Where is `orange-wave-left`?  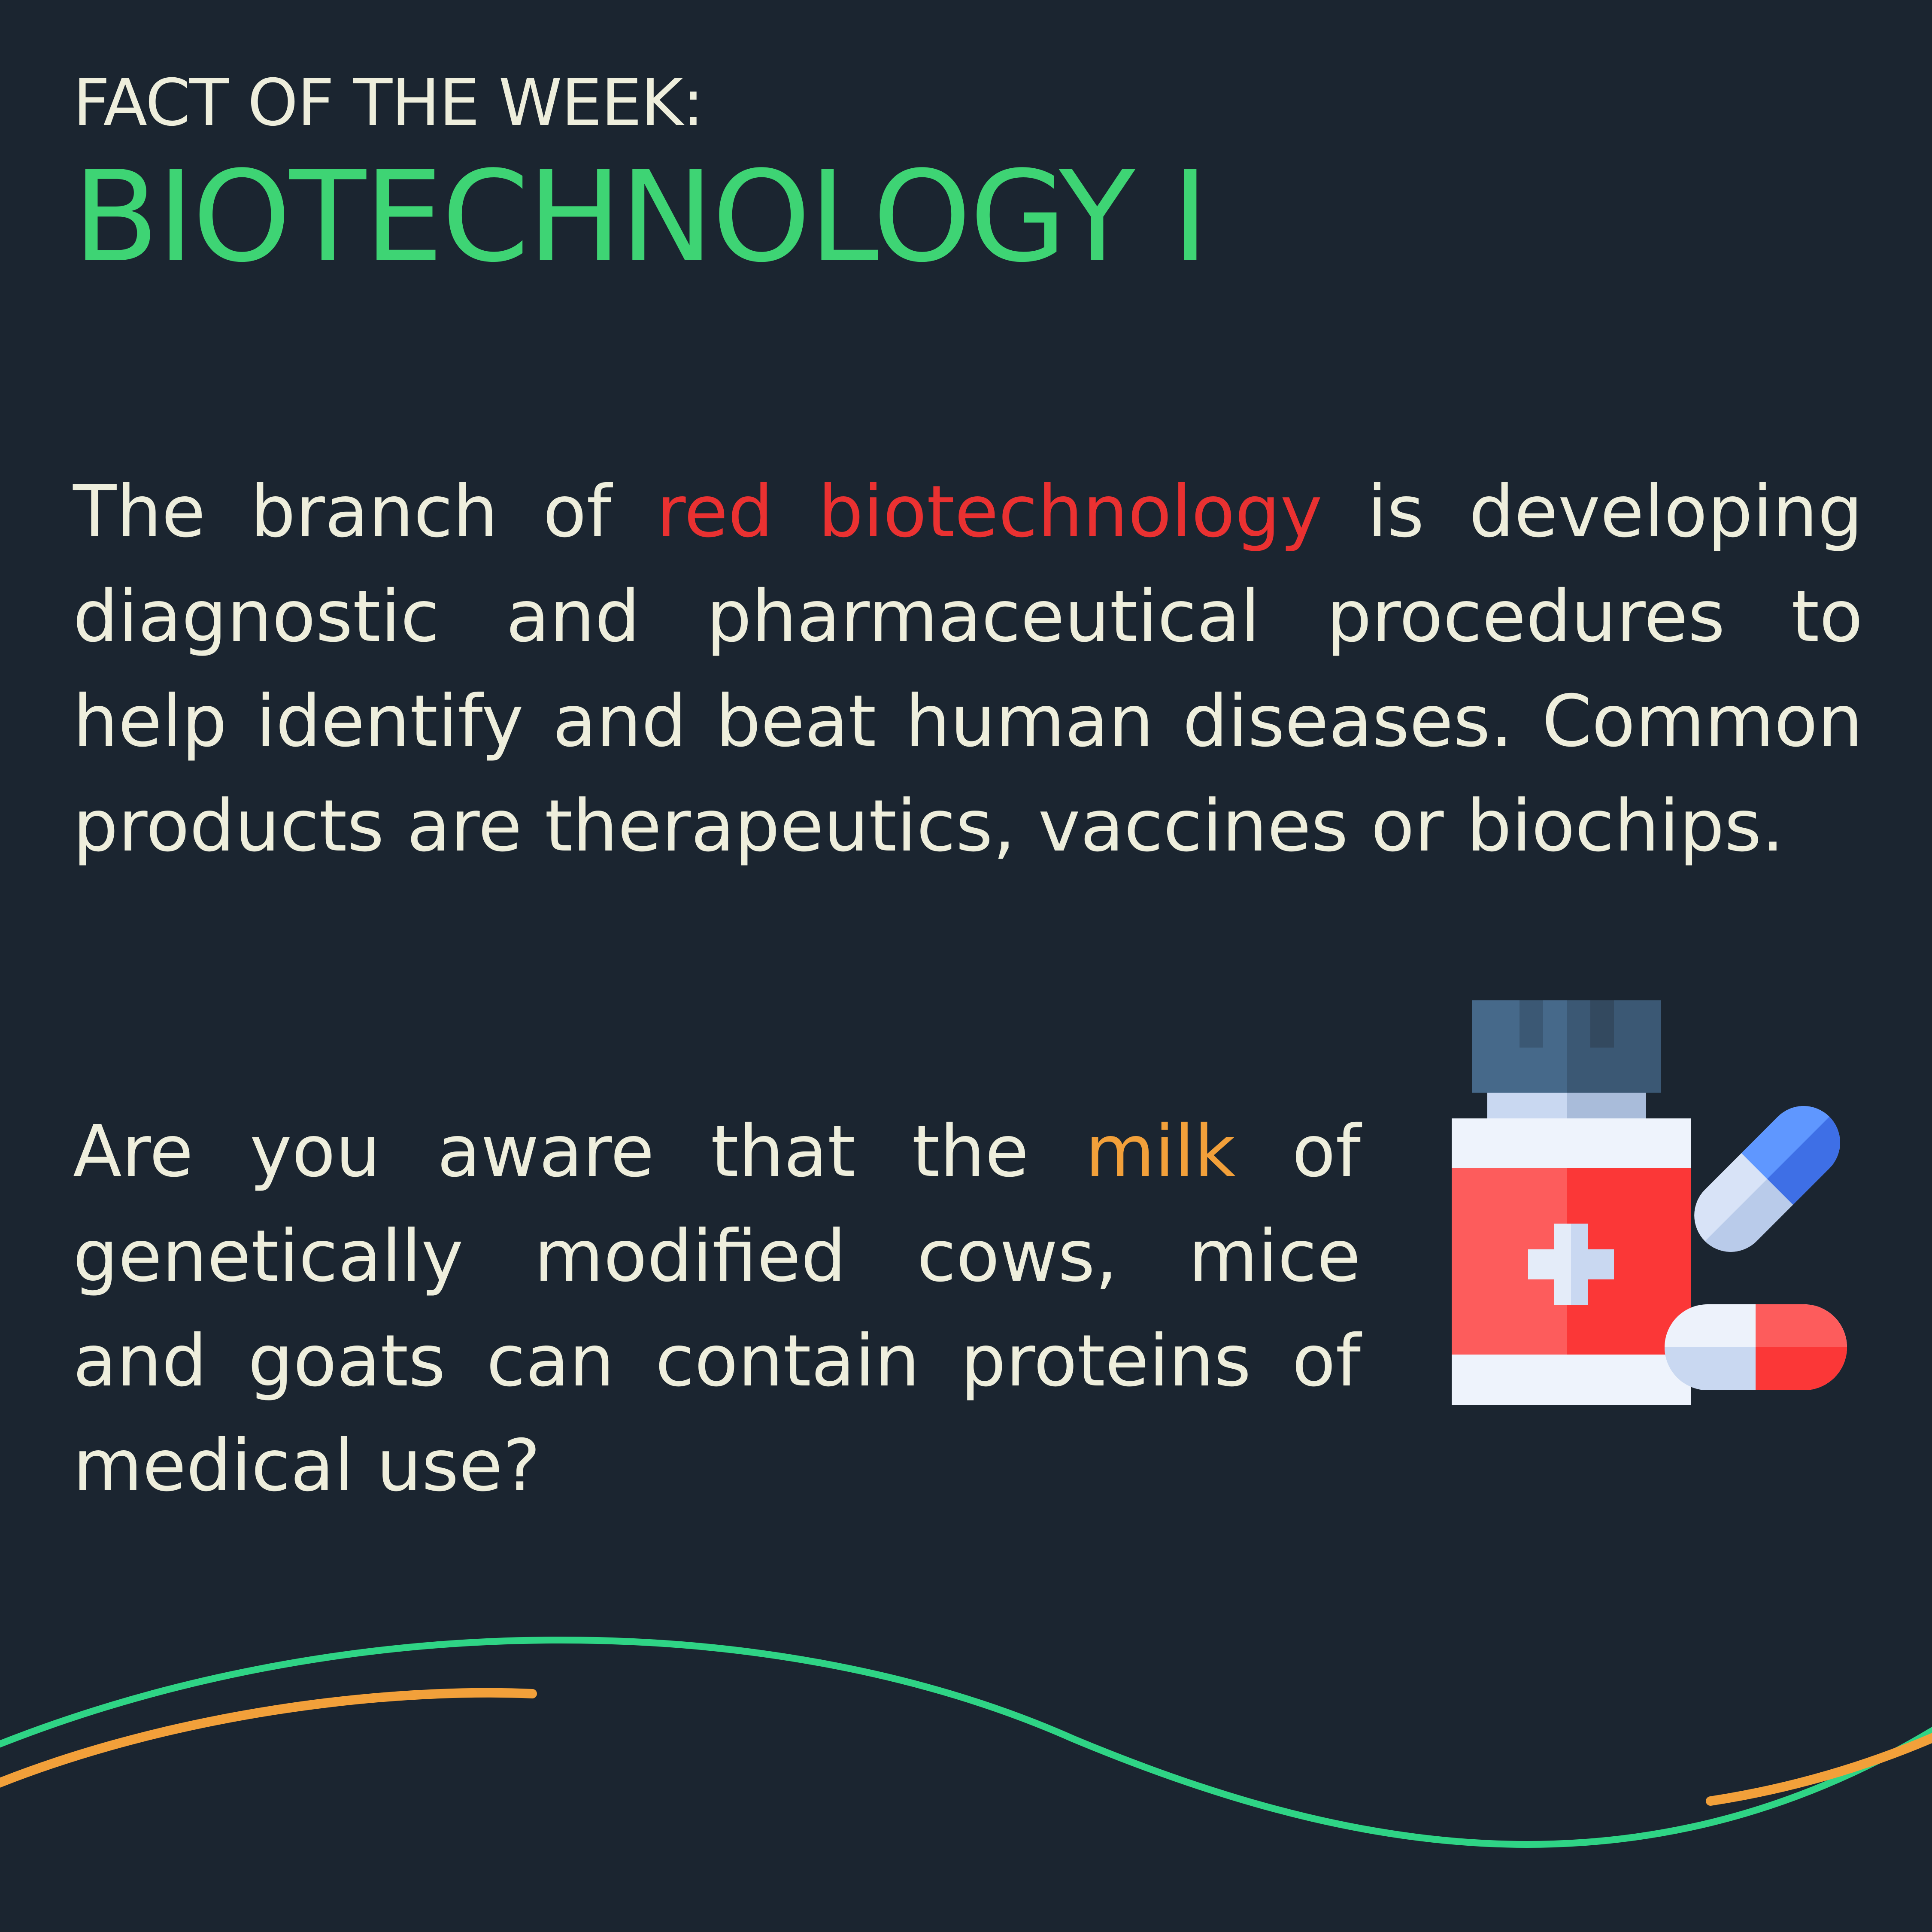
orange-wave-left is located at coordinates (268, 1738).